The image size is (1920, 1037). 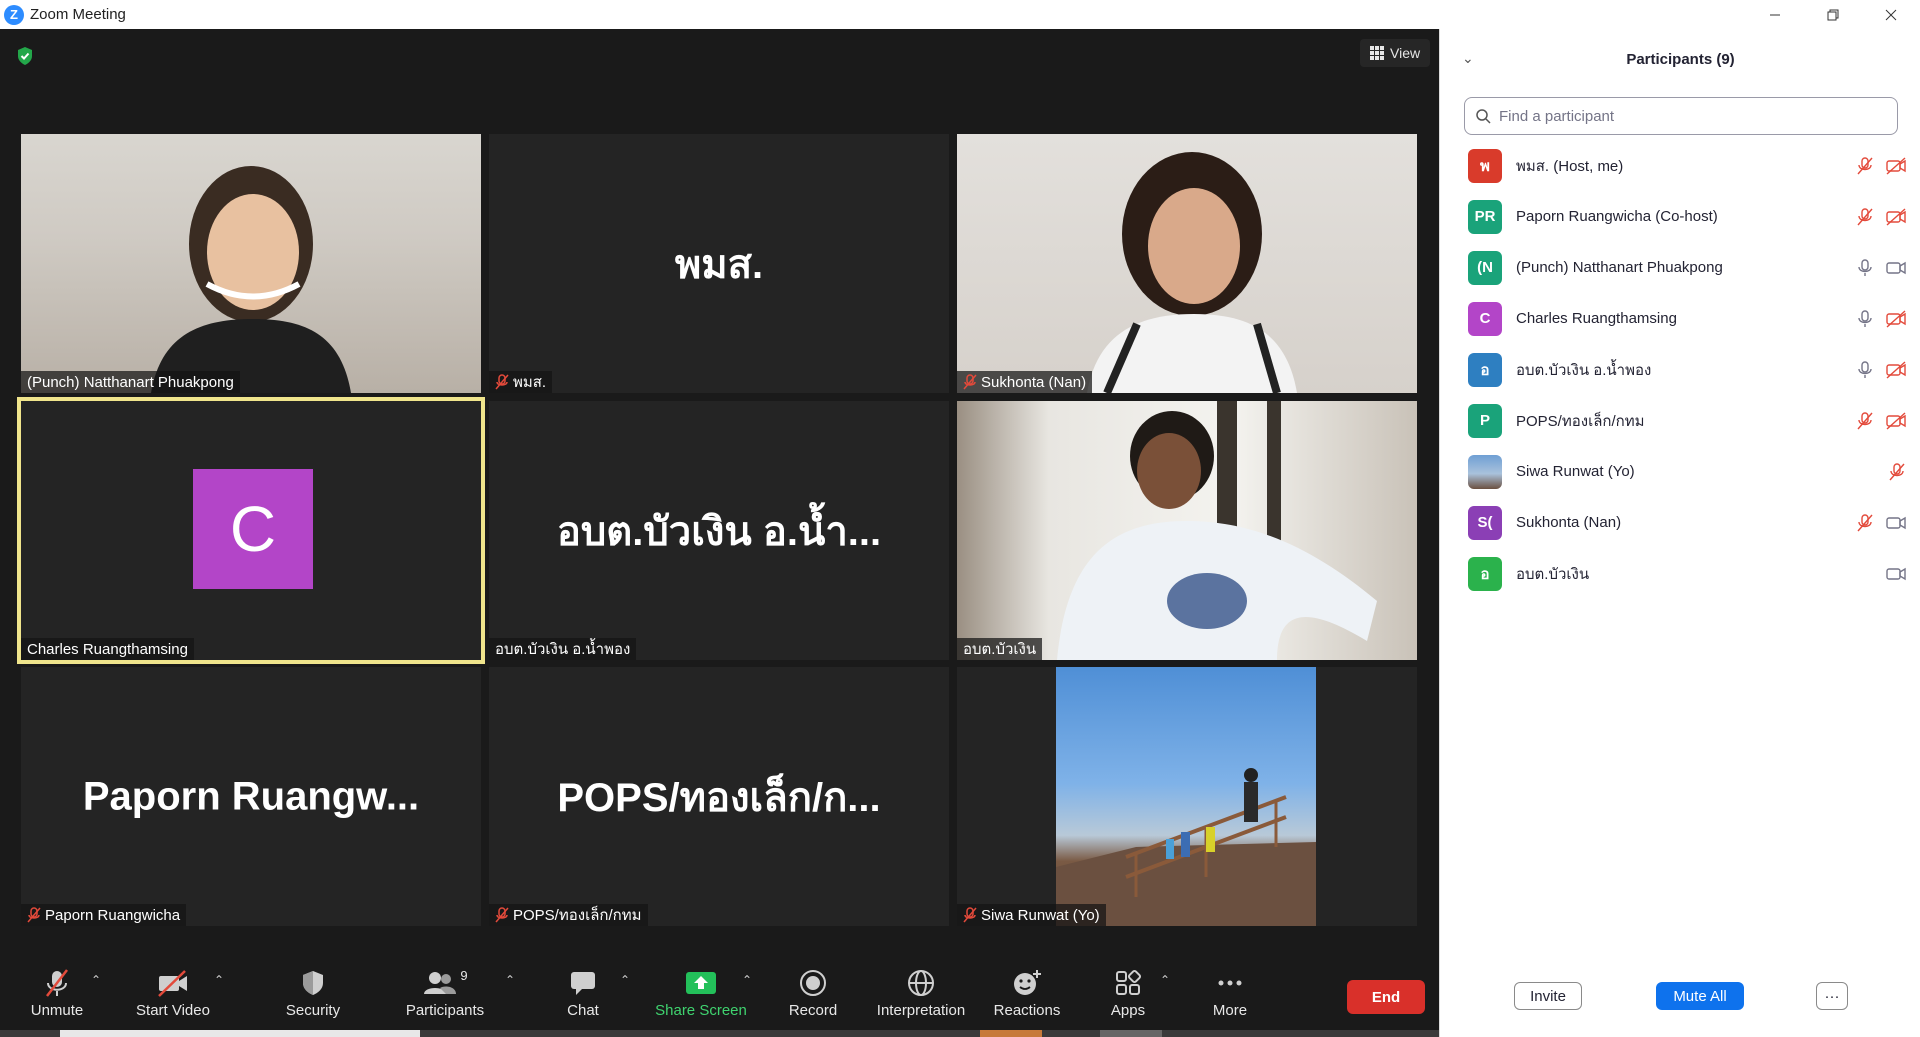 I want to click on video-tile-host: พมส. พมส., so click(x=719, y=263).